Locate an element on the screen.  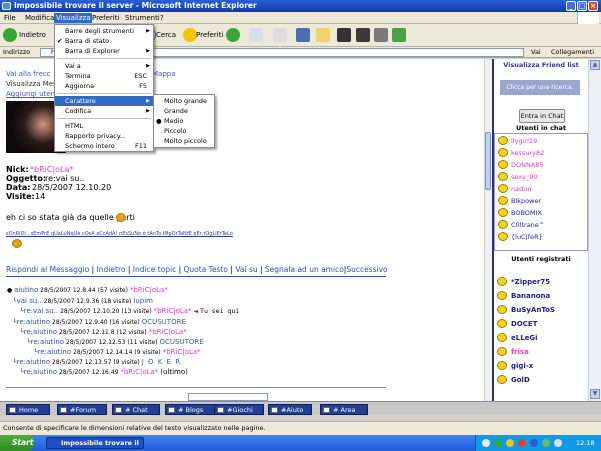
friend-list-link: Visualizza Friend list is located at coordinates (541, 65).